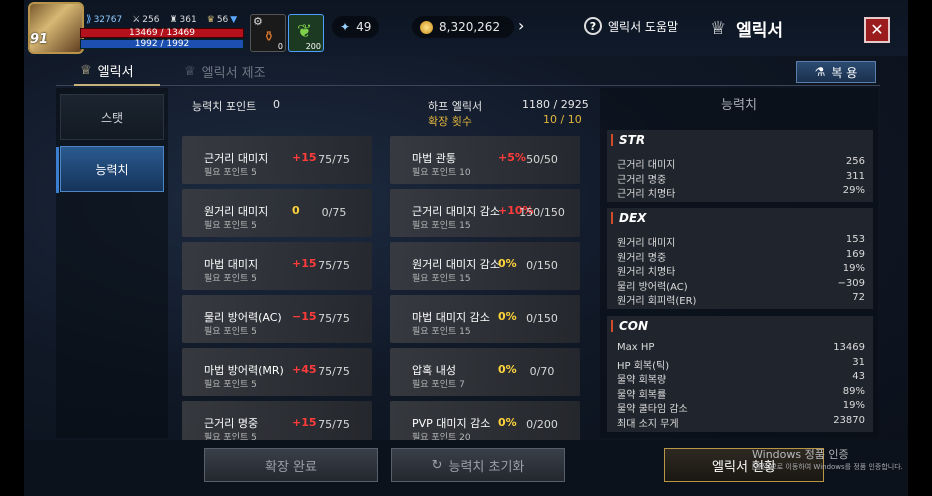 The width and height of the screenshot is (932, 496). What do you see at coordinates (441, 173) in the screenshot?
I see `required-points: 필요 포인트 10` at bounding box center [441, 173].